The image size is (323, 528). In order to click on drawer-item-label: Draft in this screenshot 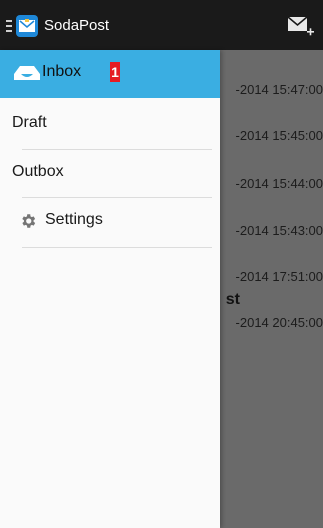, I will do `click(29, 122)`.